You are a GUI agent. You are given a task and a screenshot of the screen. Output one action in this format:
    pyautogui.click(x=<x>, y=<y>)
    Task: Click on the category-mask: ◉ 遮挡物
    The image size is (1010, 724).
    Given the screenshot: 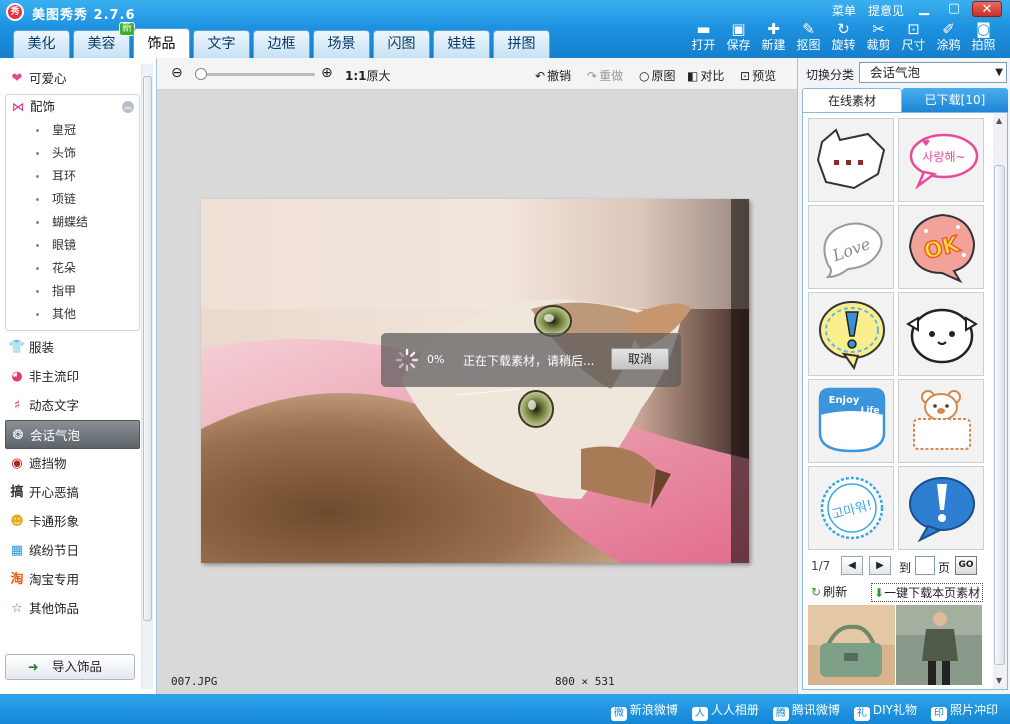 What is the action you would take?
    pyautogui.click(x=72, y=463)
    